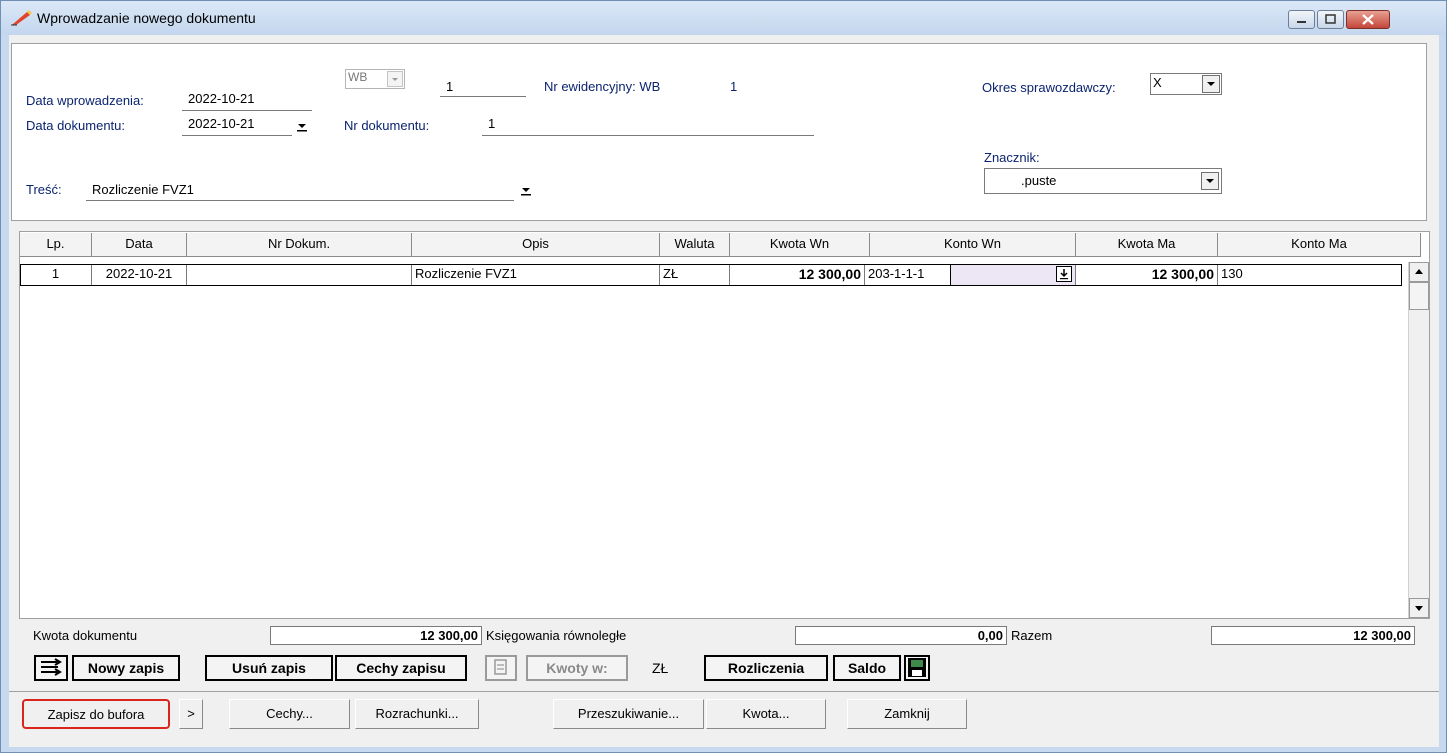  What do you see at coordinates (800, 245) in the screenshot?
I see `col-header-kwota-wn: Kwota Wn` at bounding box center [800, 245].